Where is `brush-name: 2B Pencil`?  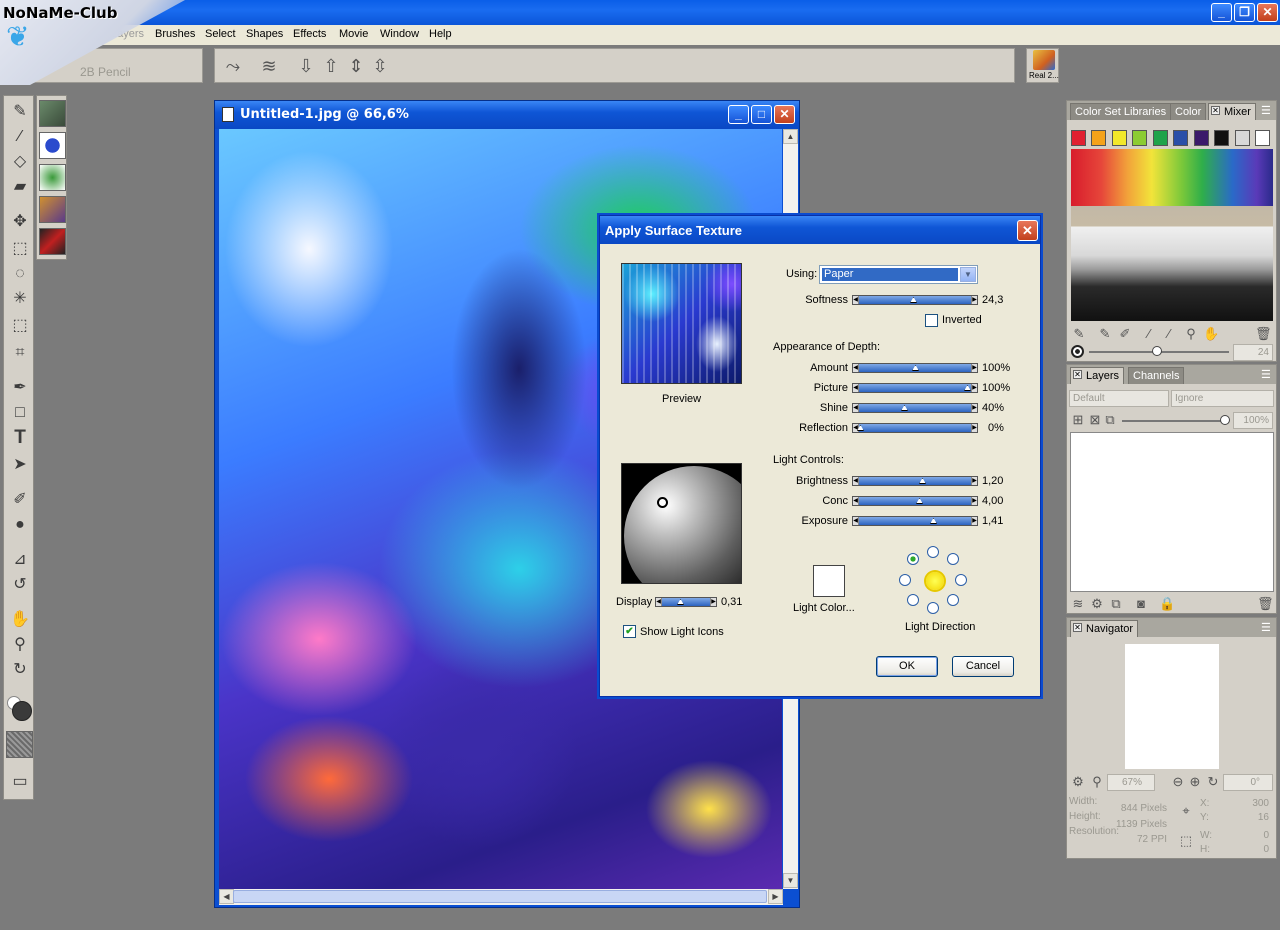
brush-name: 2B Pencil is located at coordinates (105, 72).